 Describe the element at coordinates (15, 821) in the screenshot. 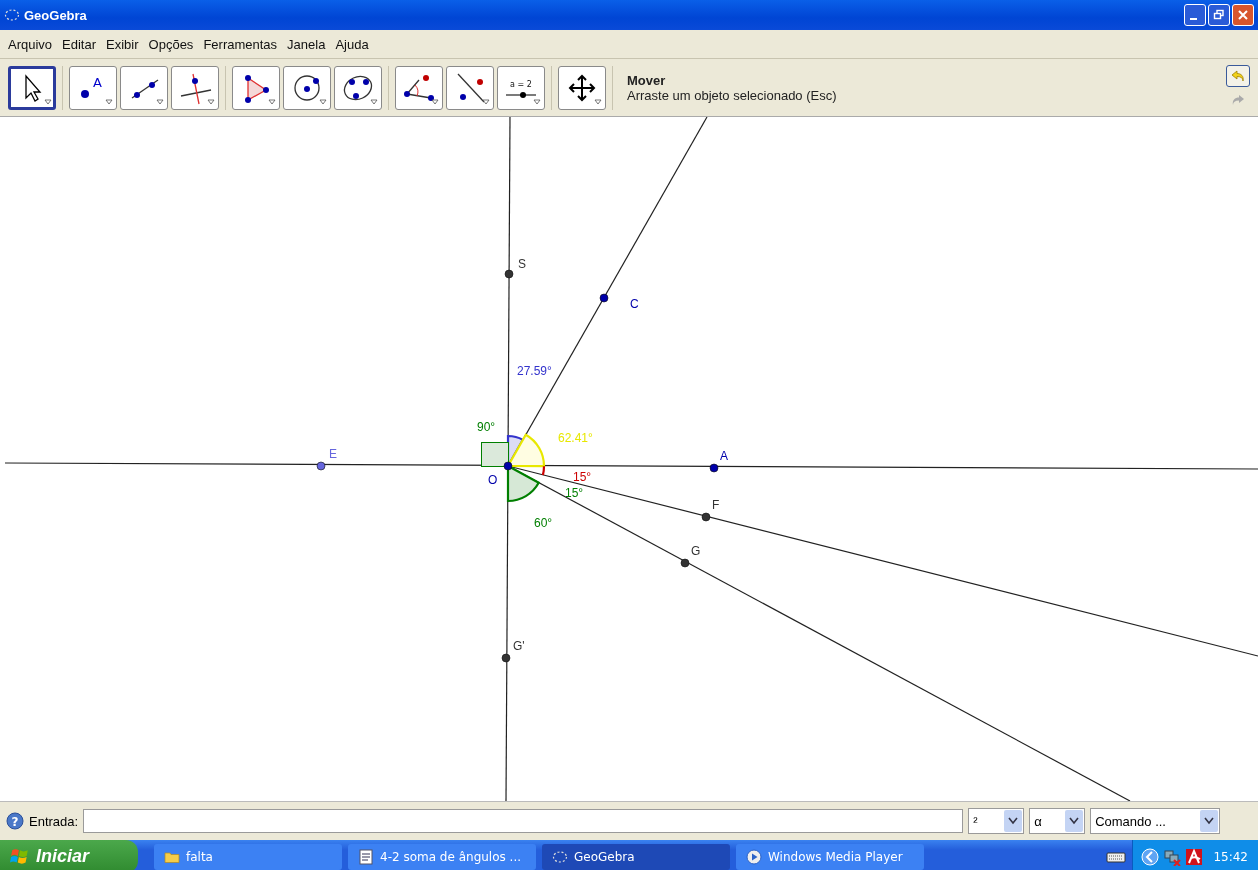

I see `help-icon: ?` at that location.